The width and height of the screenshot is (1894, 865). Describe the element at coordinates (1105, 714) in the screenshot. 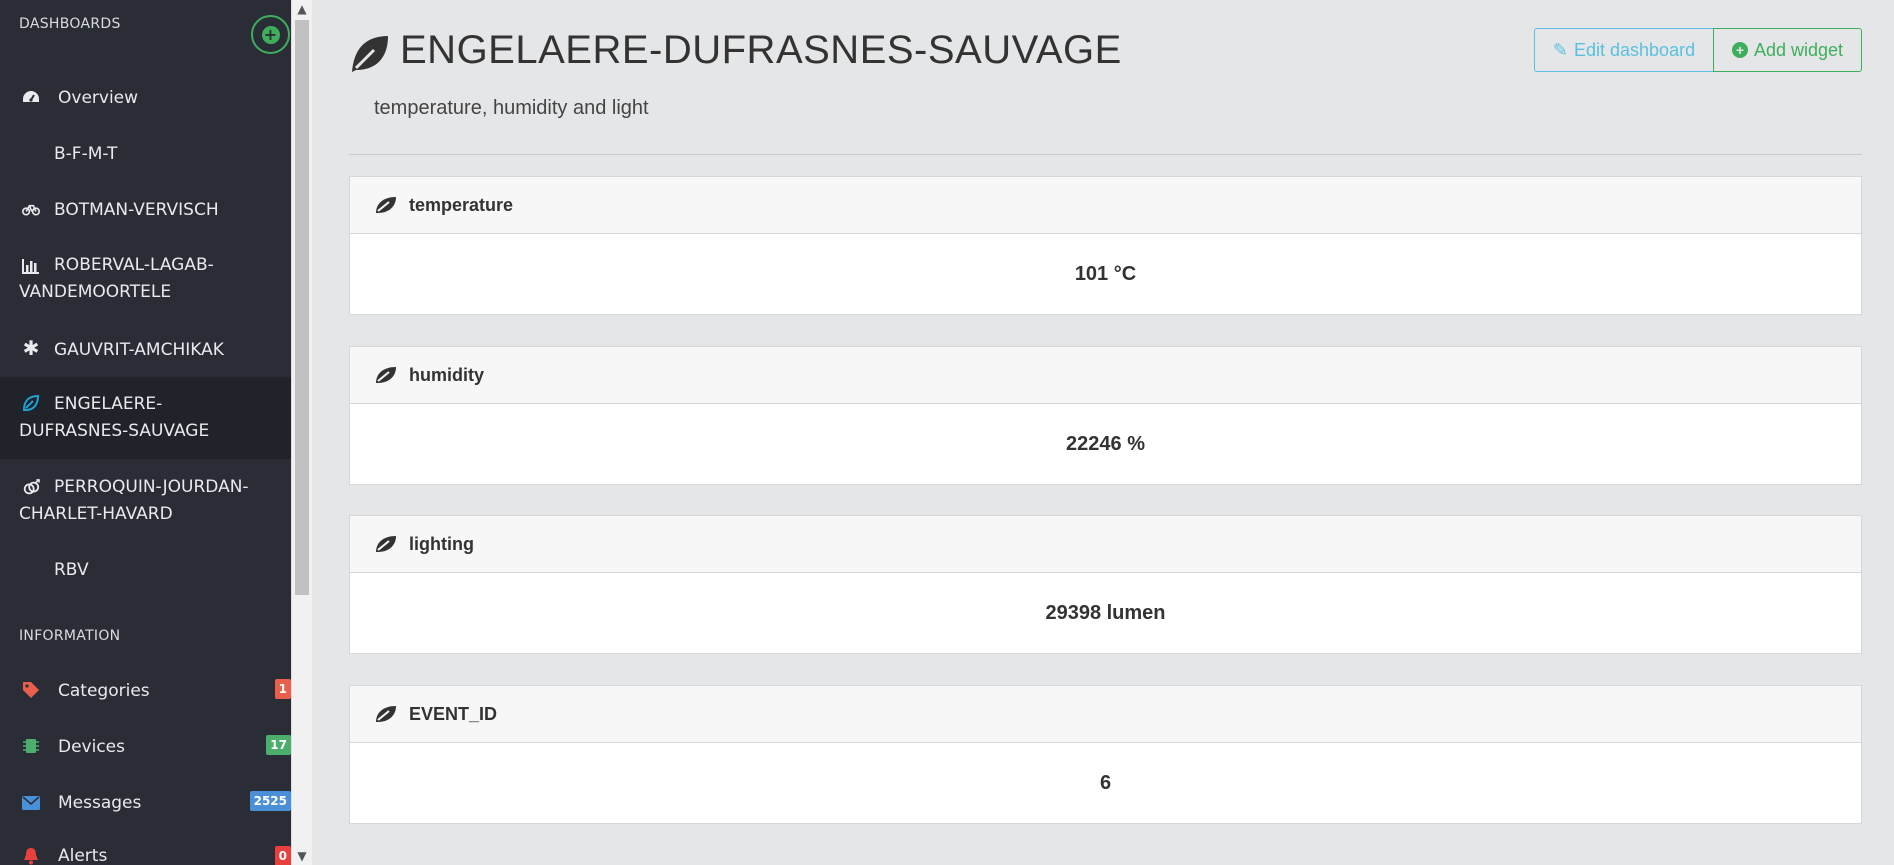

I see `widget-header: EVENT_ID` at that location.